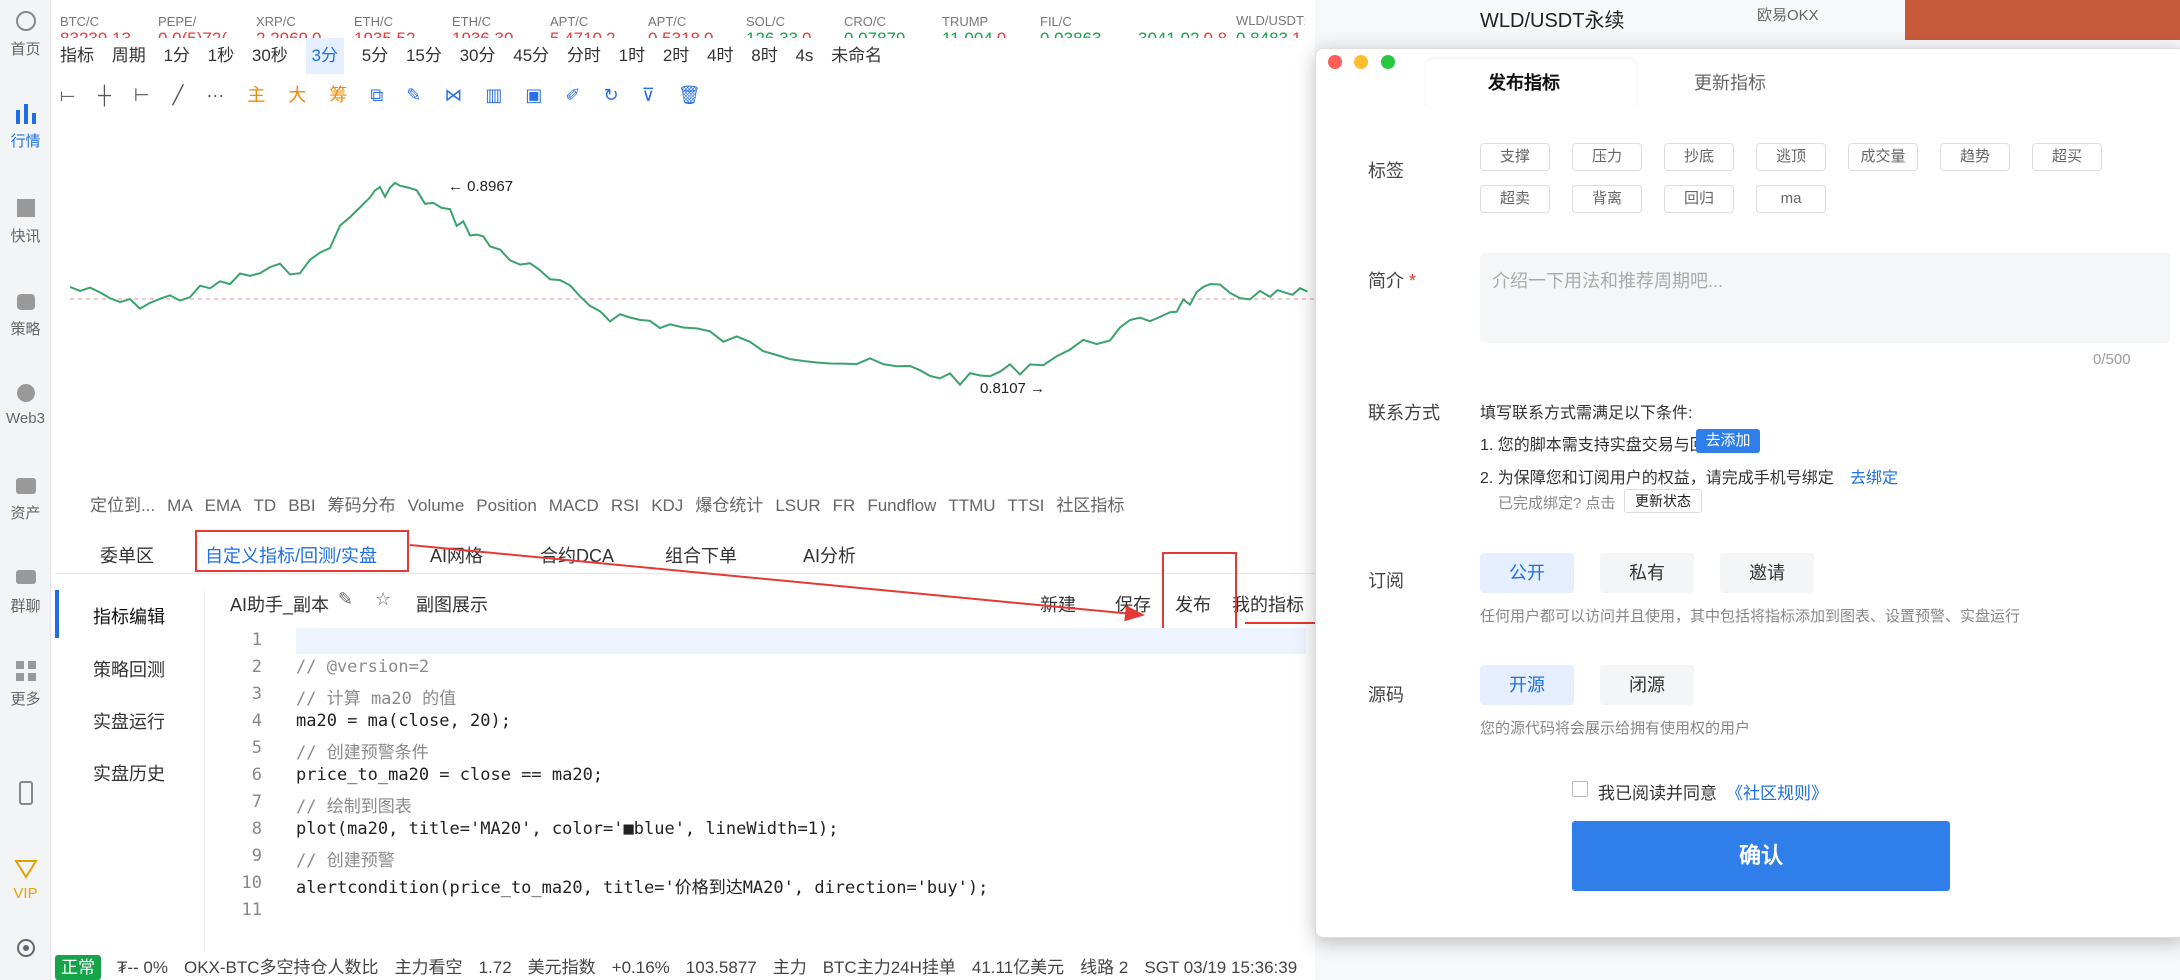 The width and height of the screenshot is (2180, 980). Describe the element at coordinates (1699, 199) in the screenshot. I see `tag-chip: 回归` at that location.